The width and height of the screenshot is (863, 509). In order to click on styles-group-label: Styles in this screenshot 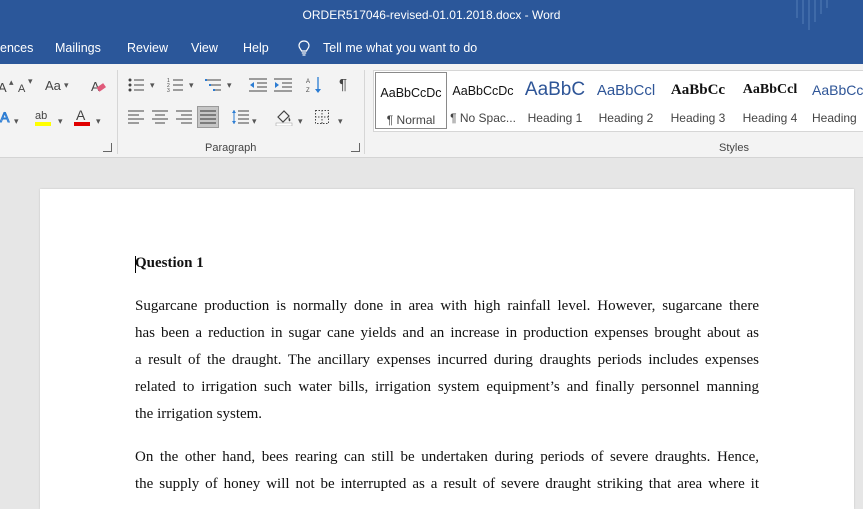, I will do `click(734, 148)`.